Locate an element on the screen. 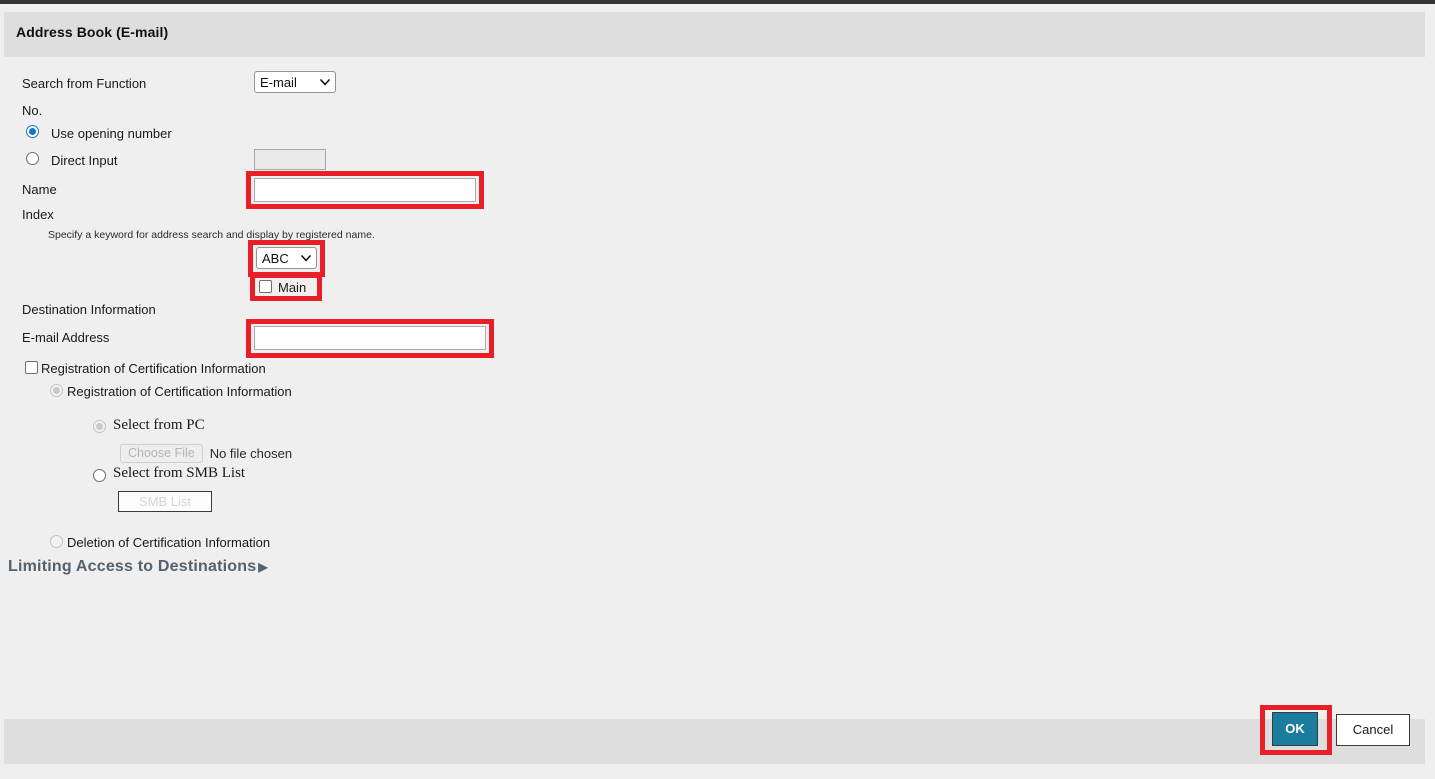 The image size is (1435, 779). radio-use-opening-number is located at coordinates (32, 131).